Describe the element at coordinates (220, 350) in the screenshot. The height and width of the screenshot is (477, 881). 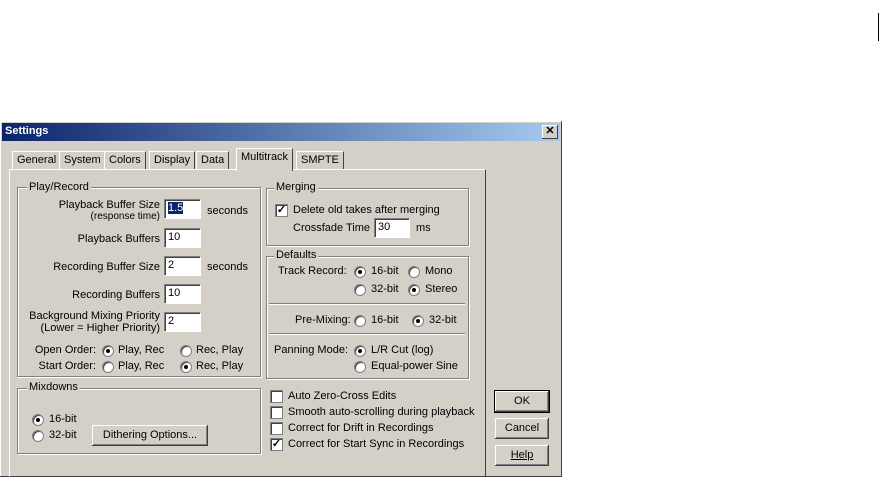
I see `open-order-rec-play-label: Rec, Play` at that location.